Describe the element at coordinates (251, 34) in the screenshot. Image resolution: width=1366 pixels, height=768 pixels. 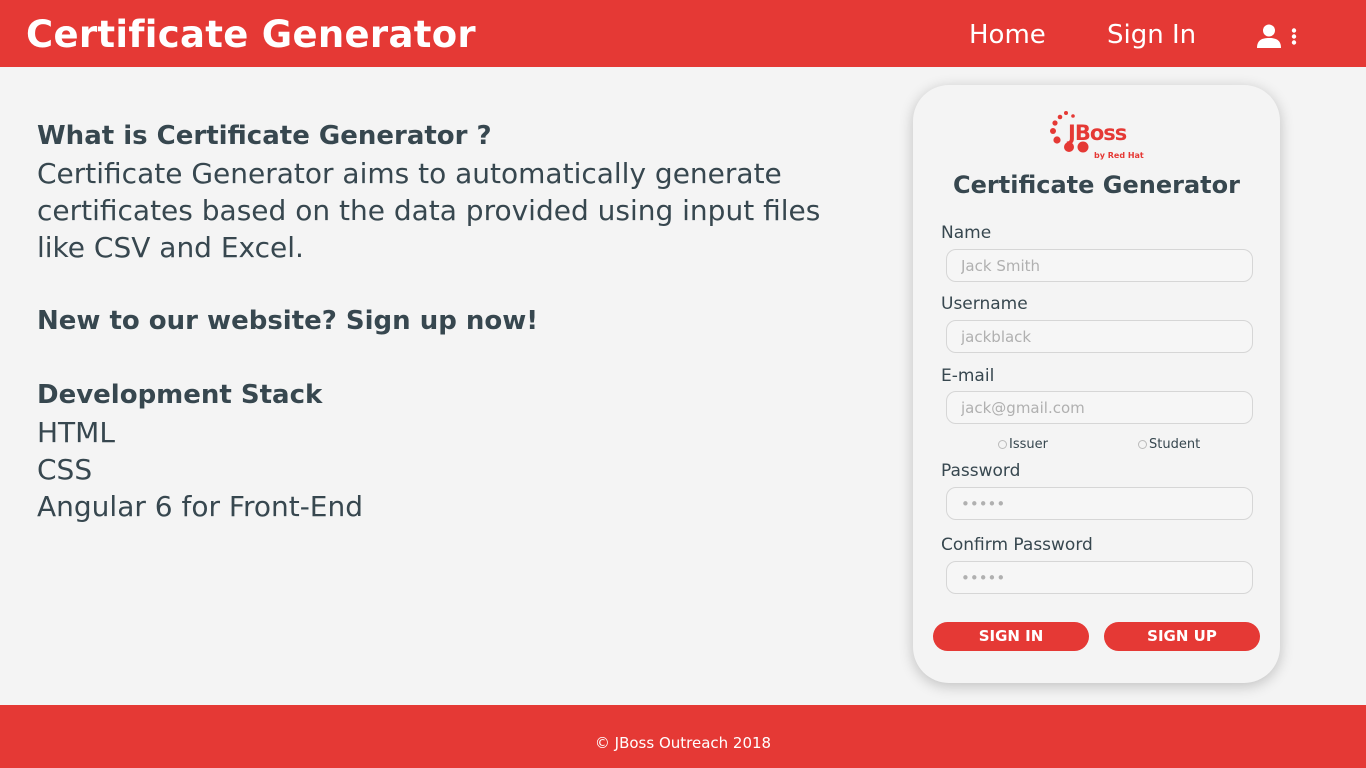
I see `app-title: Certificate Generator` at that location.